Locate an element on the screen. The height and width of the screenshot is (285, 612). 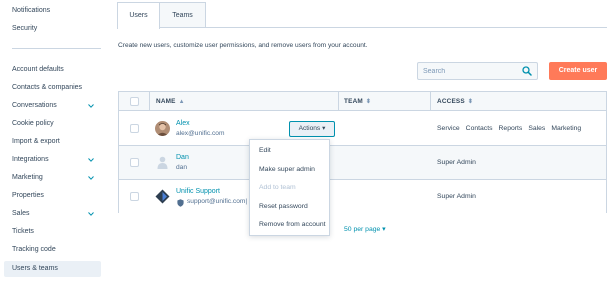
sidebar-item-sales: Sales is located at coordinates (56, 214).